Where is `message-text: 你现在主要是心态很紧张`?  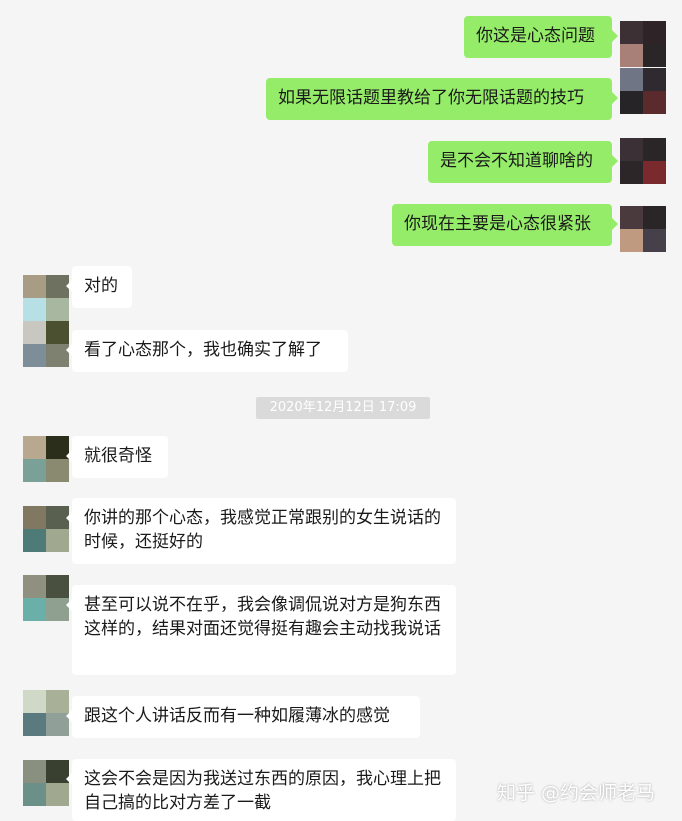
message-text: 你现在主要是心态很紧张 is located at coordinates (497, 224).